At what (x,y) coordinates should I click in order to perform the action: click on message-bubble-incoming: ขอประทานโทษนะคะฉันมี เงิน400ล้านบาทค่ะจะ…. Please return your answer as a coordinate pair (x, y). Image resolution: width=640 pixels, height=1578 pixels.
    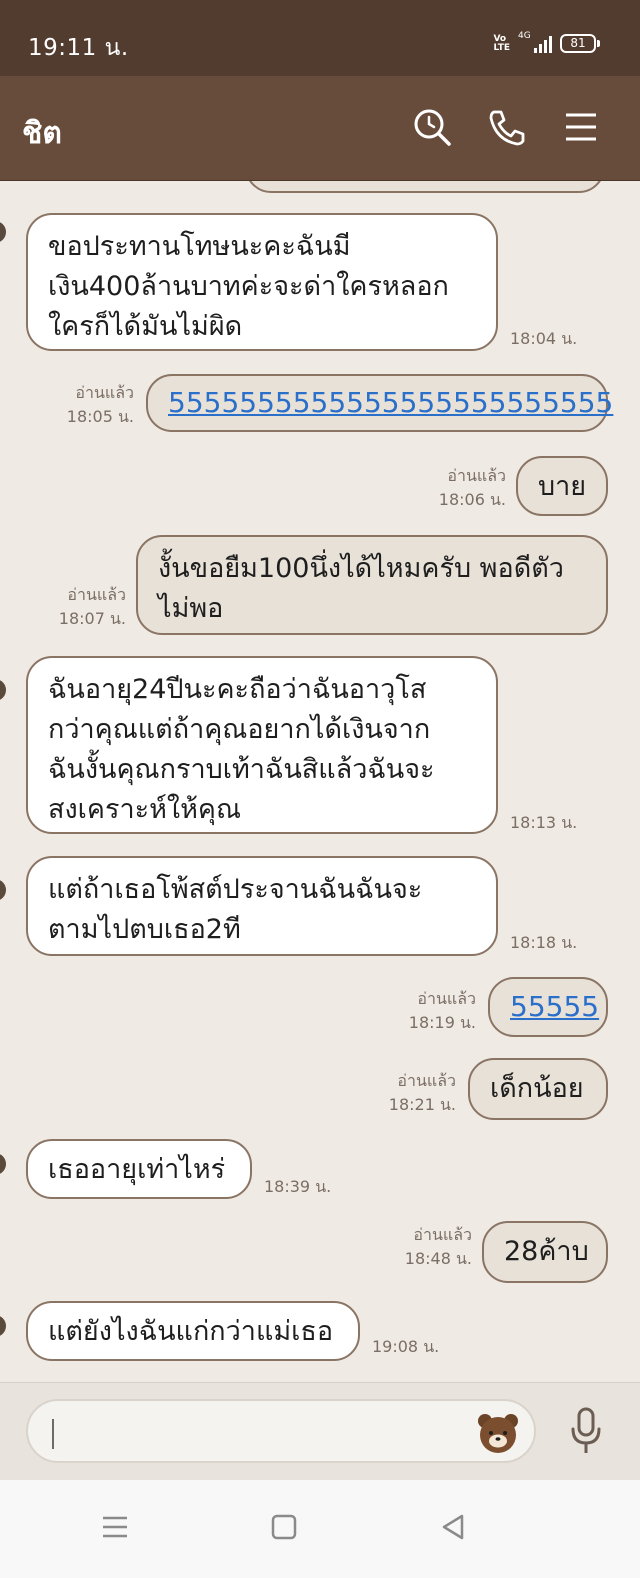
    Looking at the image, I should click on (262, 282).